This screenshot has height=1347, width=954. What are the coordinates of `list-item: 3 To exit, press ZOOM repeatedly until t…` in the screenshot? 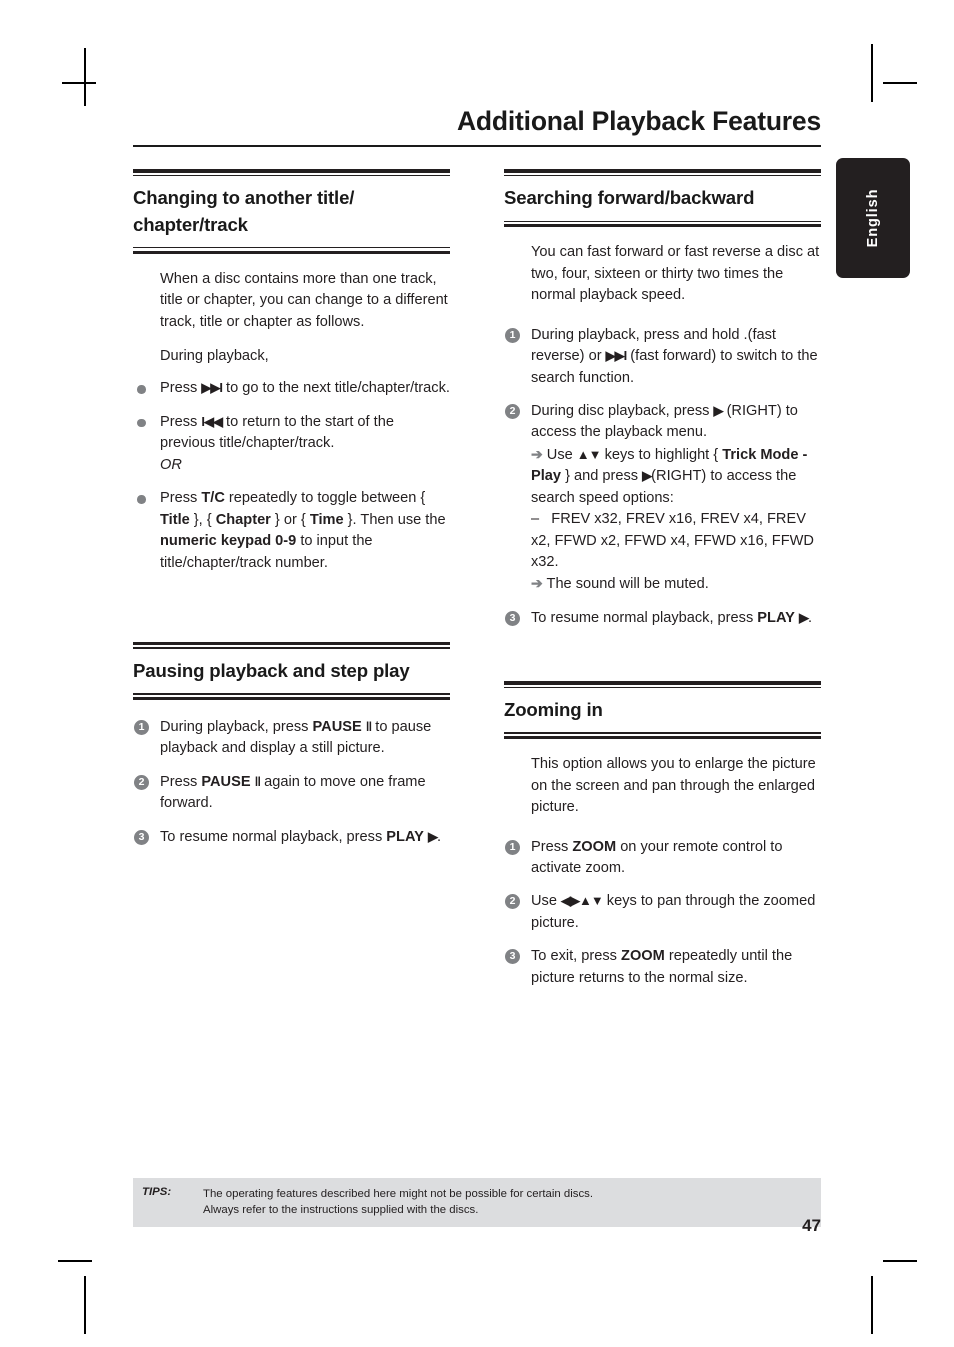 It's located at (662, 967).